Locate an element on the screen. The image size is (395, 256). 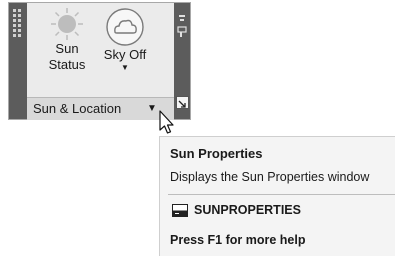
sky-off-button: Sky Off ▼ is located at coordinates (125, 39).